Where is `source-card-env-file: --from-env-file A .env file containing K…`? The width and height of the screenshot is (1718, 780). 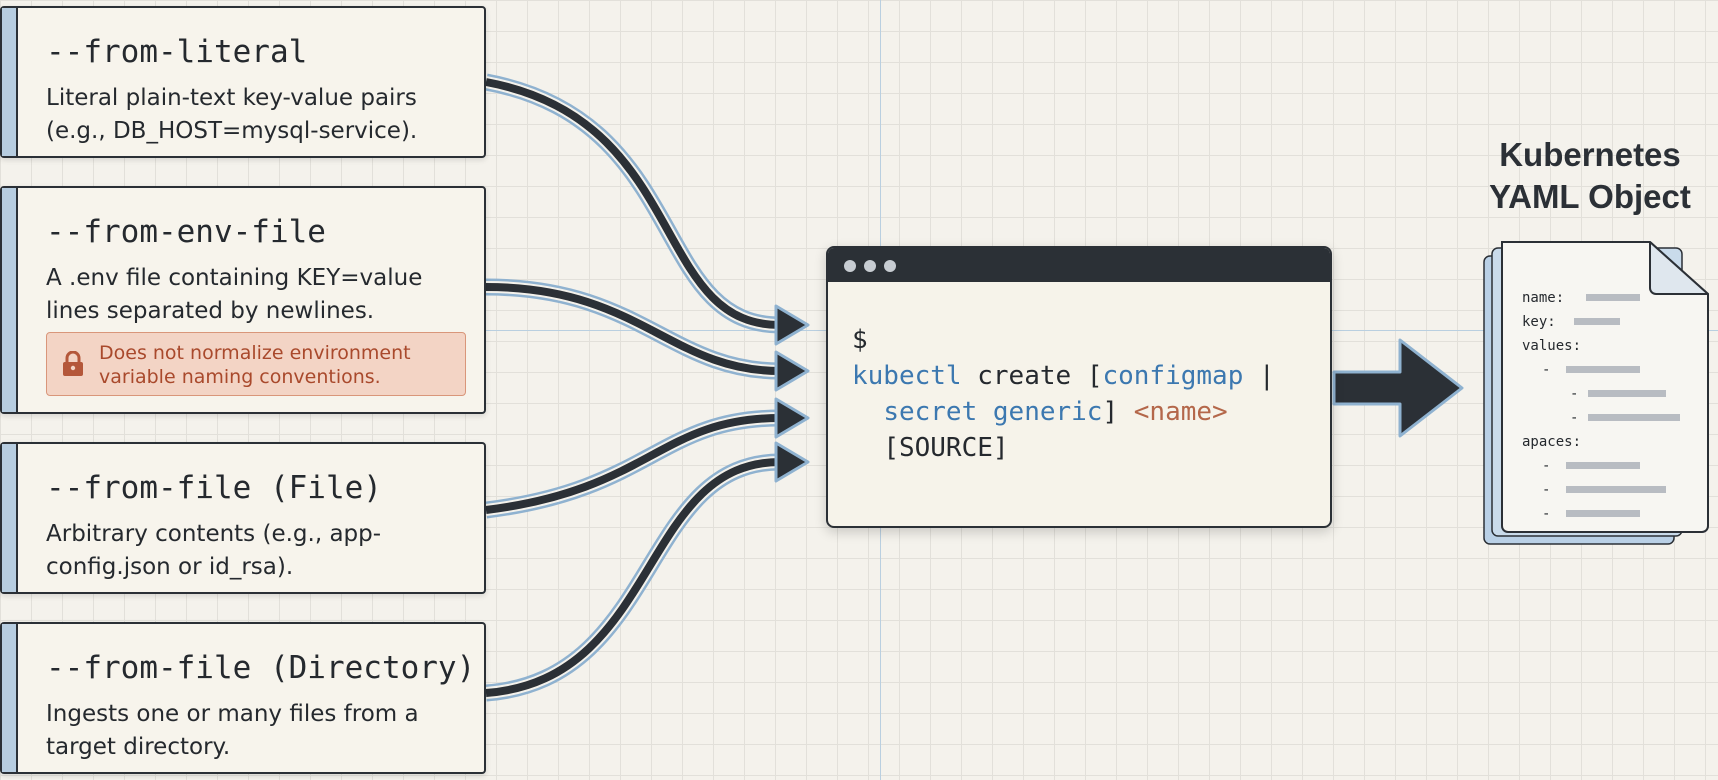 source-card-env-file: --from-env-file A .env file containing K… is located at coordinates (243, 300).